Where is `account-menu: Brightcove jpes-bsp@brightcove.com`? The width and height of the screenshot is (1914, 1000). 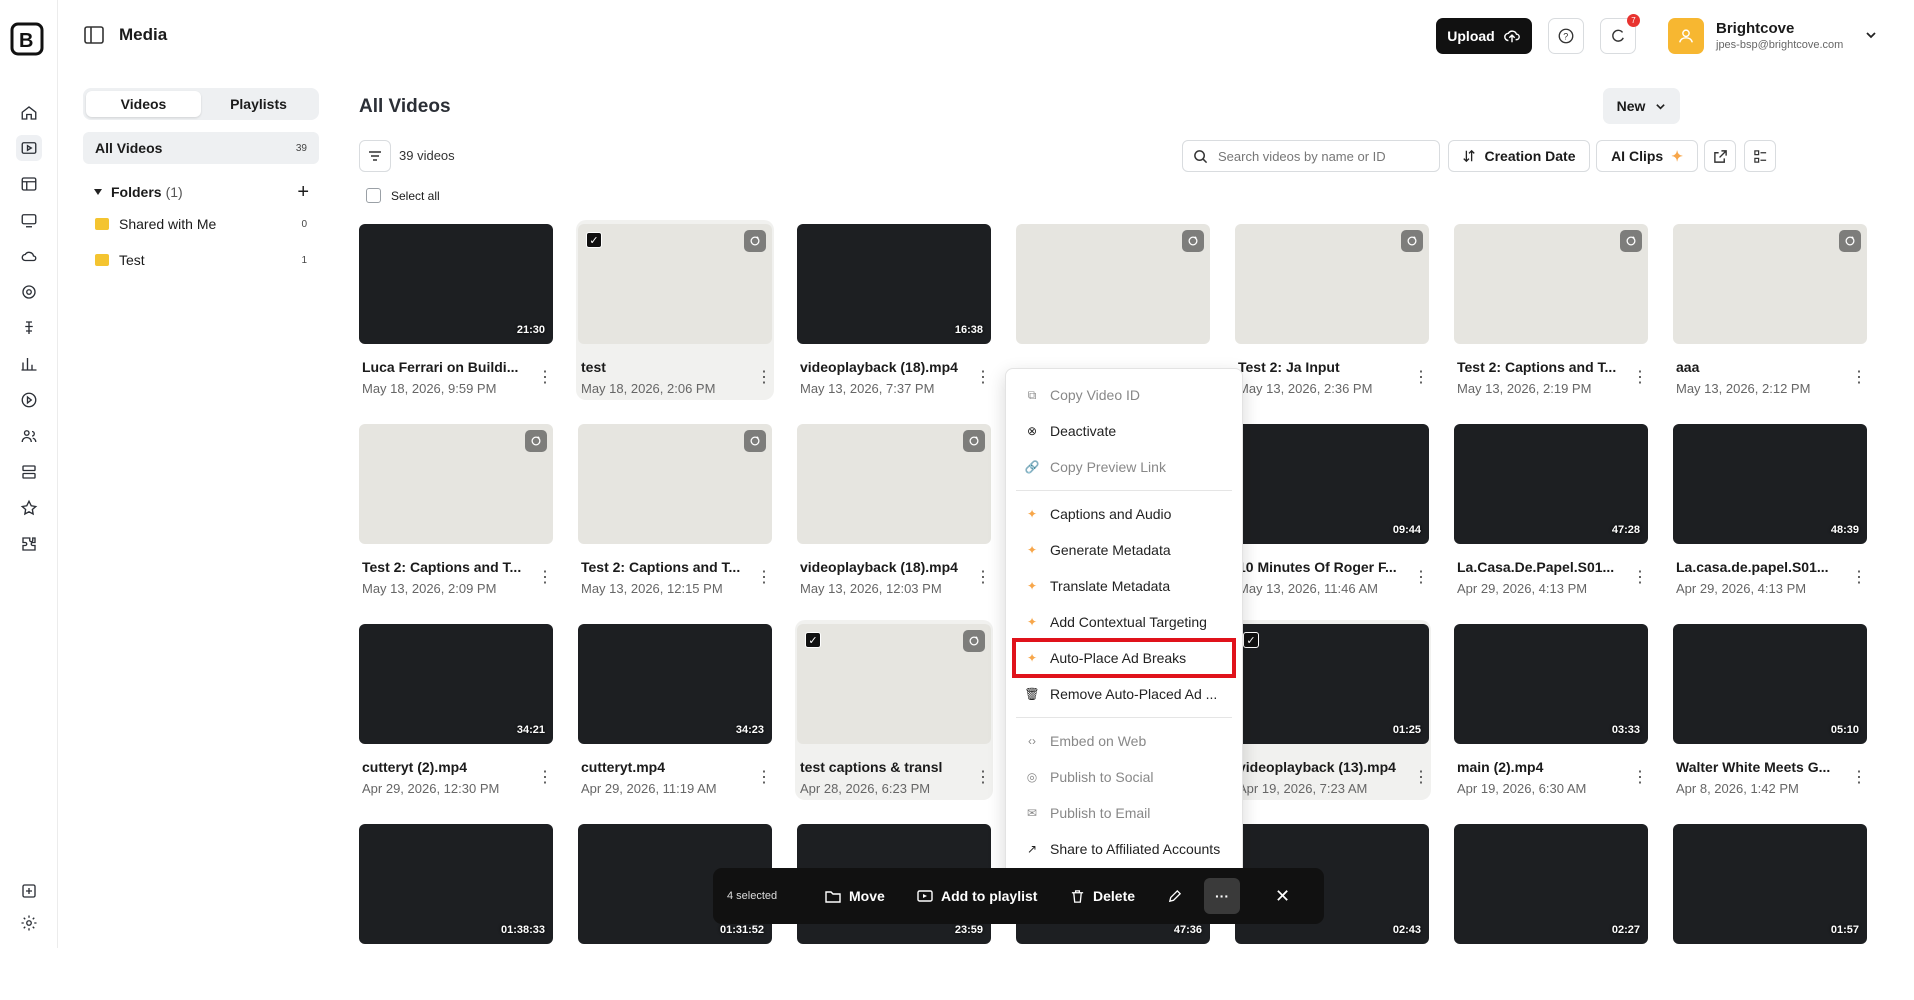 account-menu: Brightcove jpes-bsp@brightcove.com is located at coordinates (1779, 35).